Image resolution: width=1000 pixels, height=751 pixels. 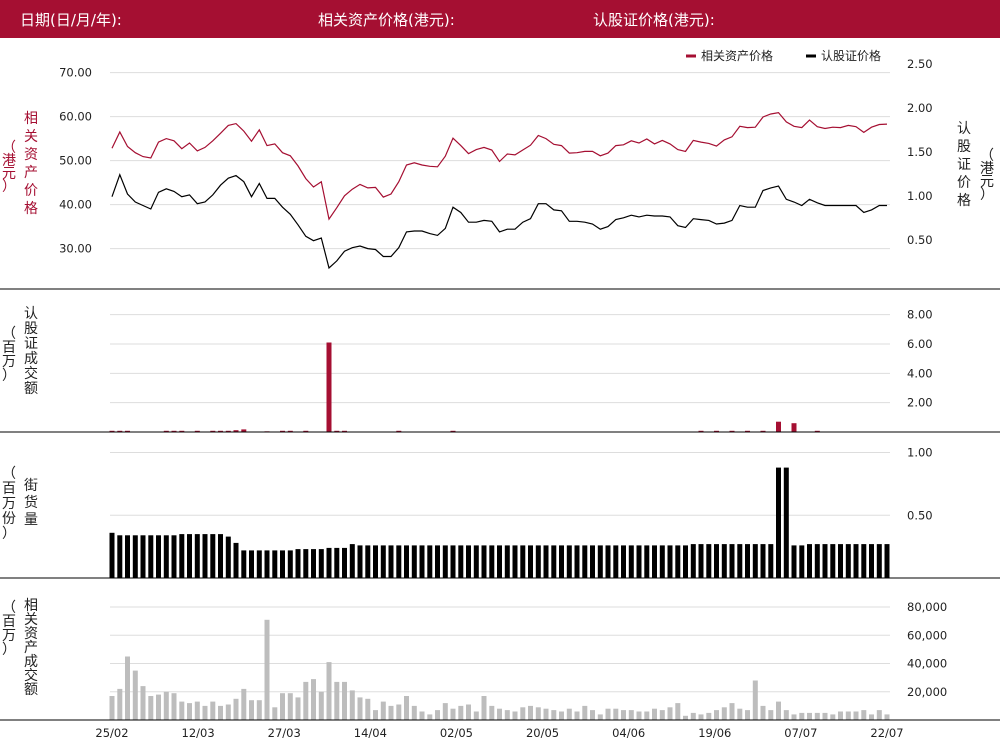 What do you see at coordinates (31, 191) in the screenshot?
I see `svg-text: 价` at bounding box center [31, 191].